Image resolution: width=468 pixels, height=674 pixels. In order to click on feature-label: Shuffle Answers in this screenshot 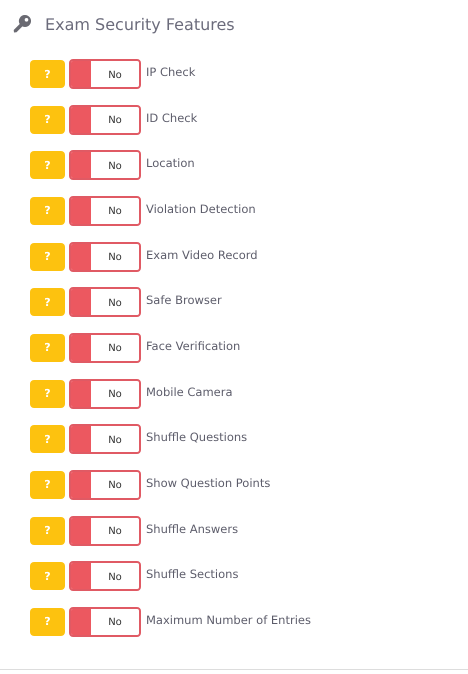, I will do `click(192, 529)`.